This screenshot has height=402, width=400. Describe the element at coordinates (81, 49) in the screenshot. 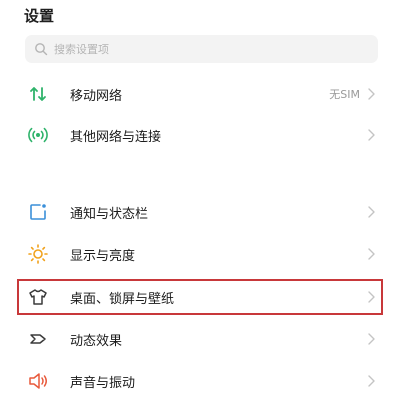

I see `search-input: 搜索设置项` at that location.